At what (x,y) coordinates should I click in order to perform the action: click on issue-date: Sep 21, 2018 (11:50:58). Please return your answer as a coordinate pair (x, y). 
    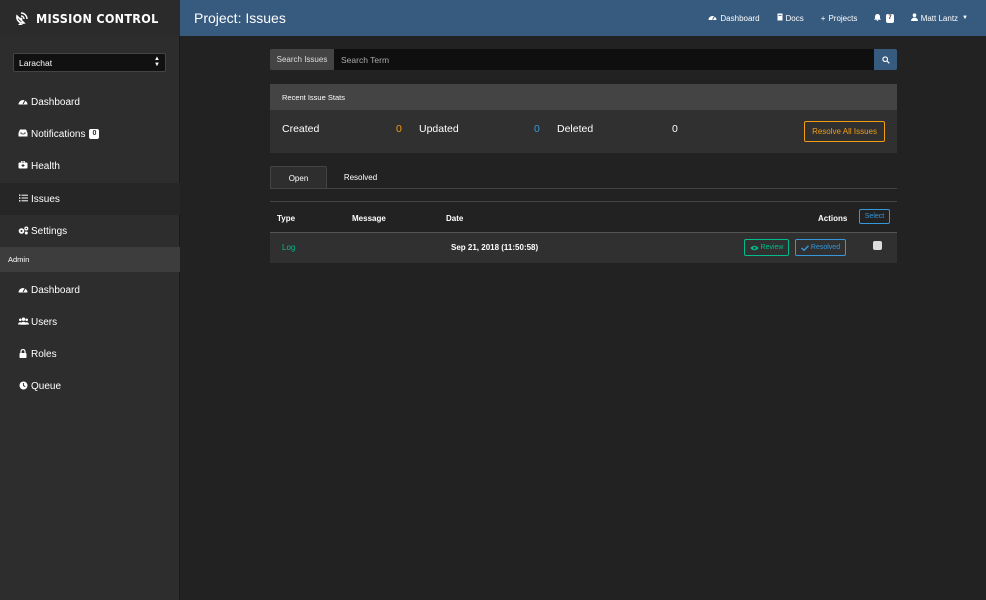
    Looking at the image, I should click on (495, 247).